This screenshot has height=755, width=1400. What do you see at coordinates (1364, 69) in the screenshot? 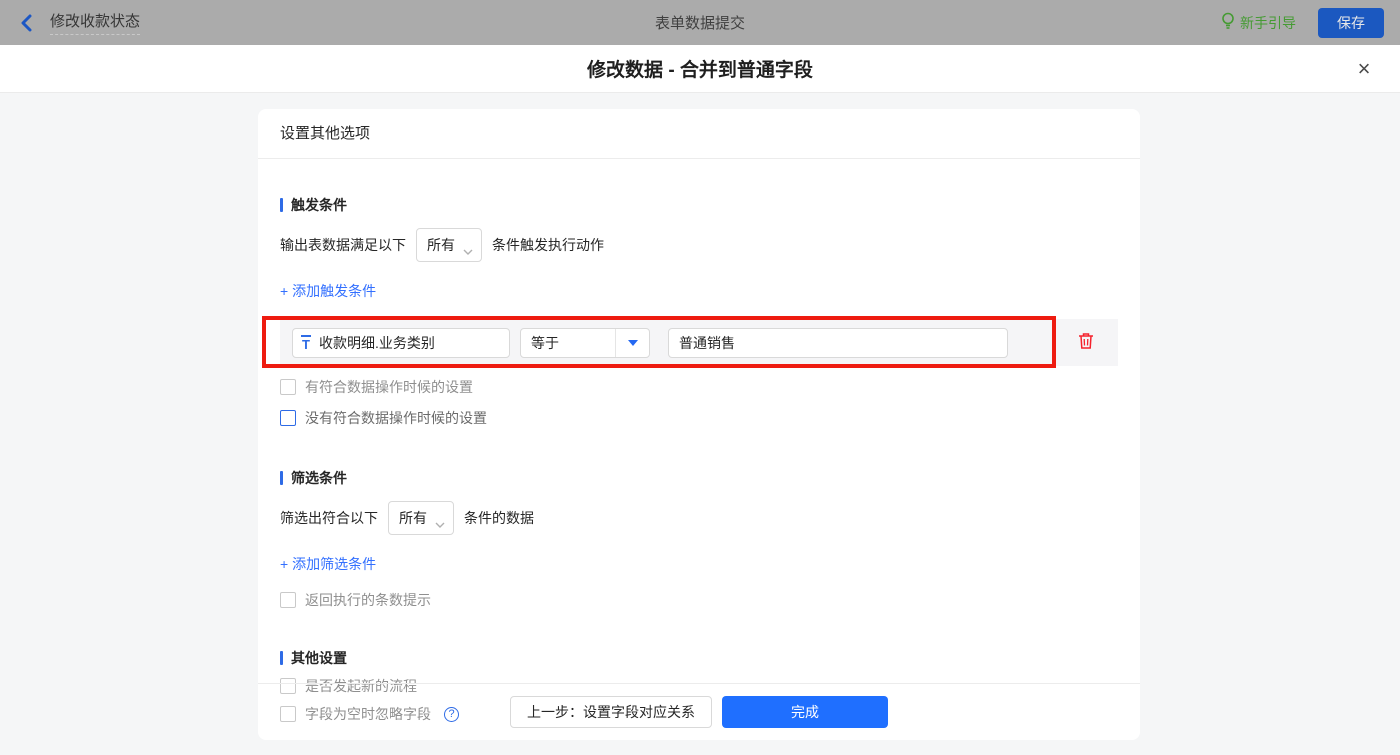
I see `close-icon: ×` at bounding box center [1364, 69].